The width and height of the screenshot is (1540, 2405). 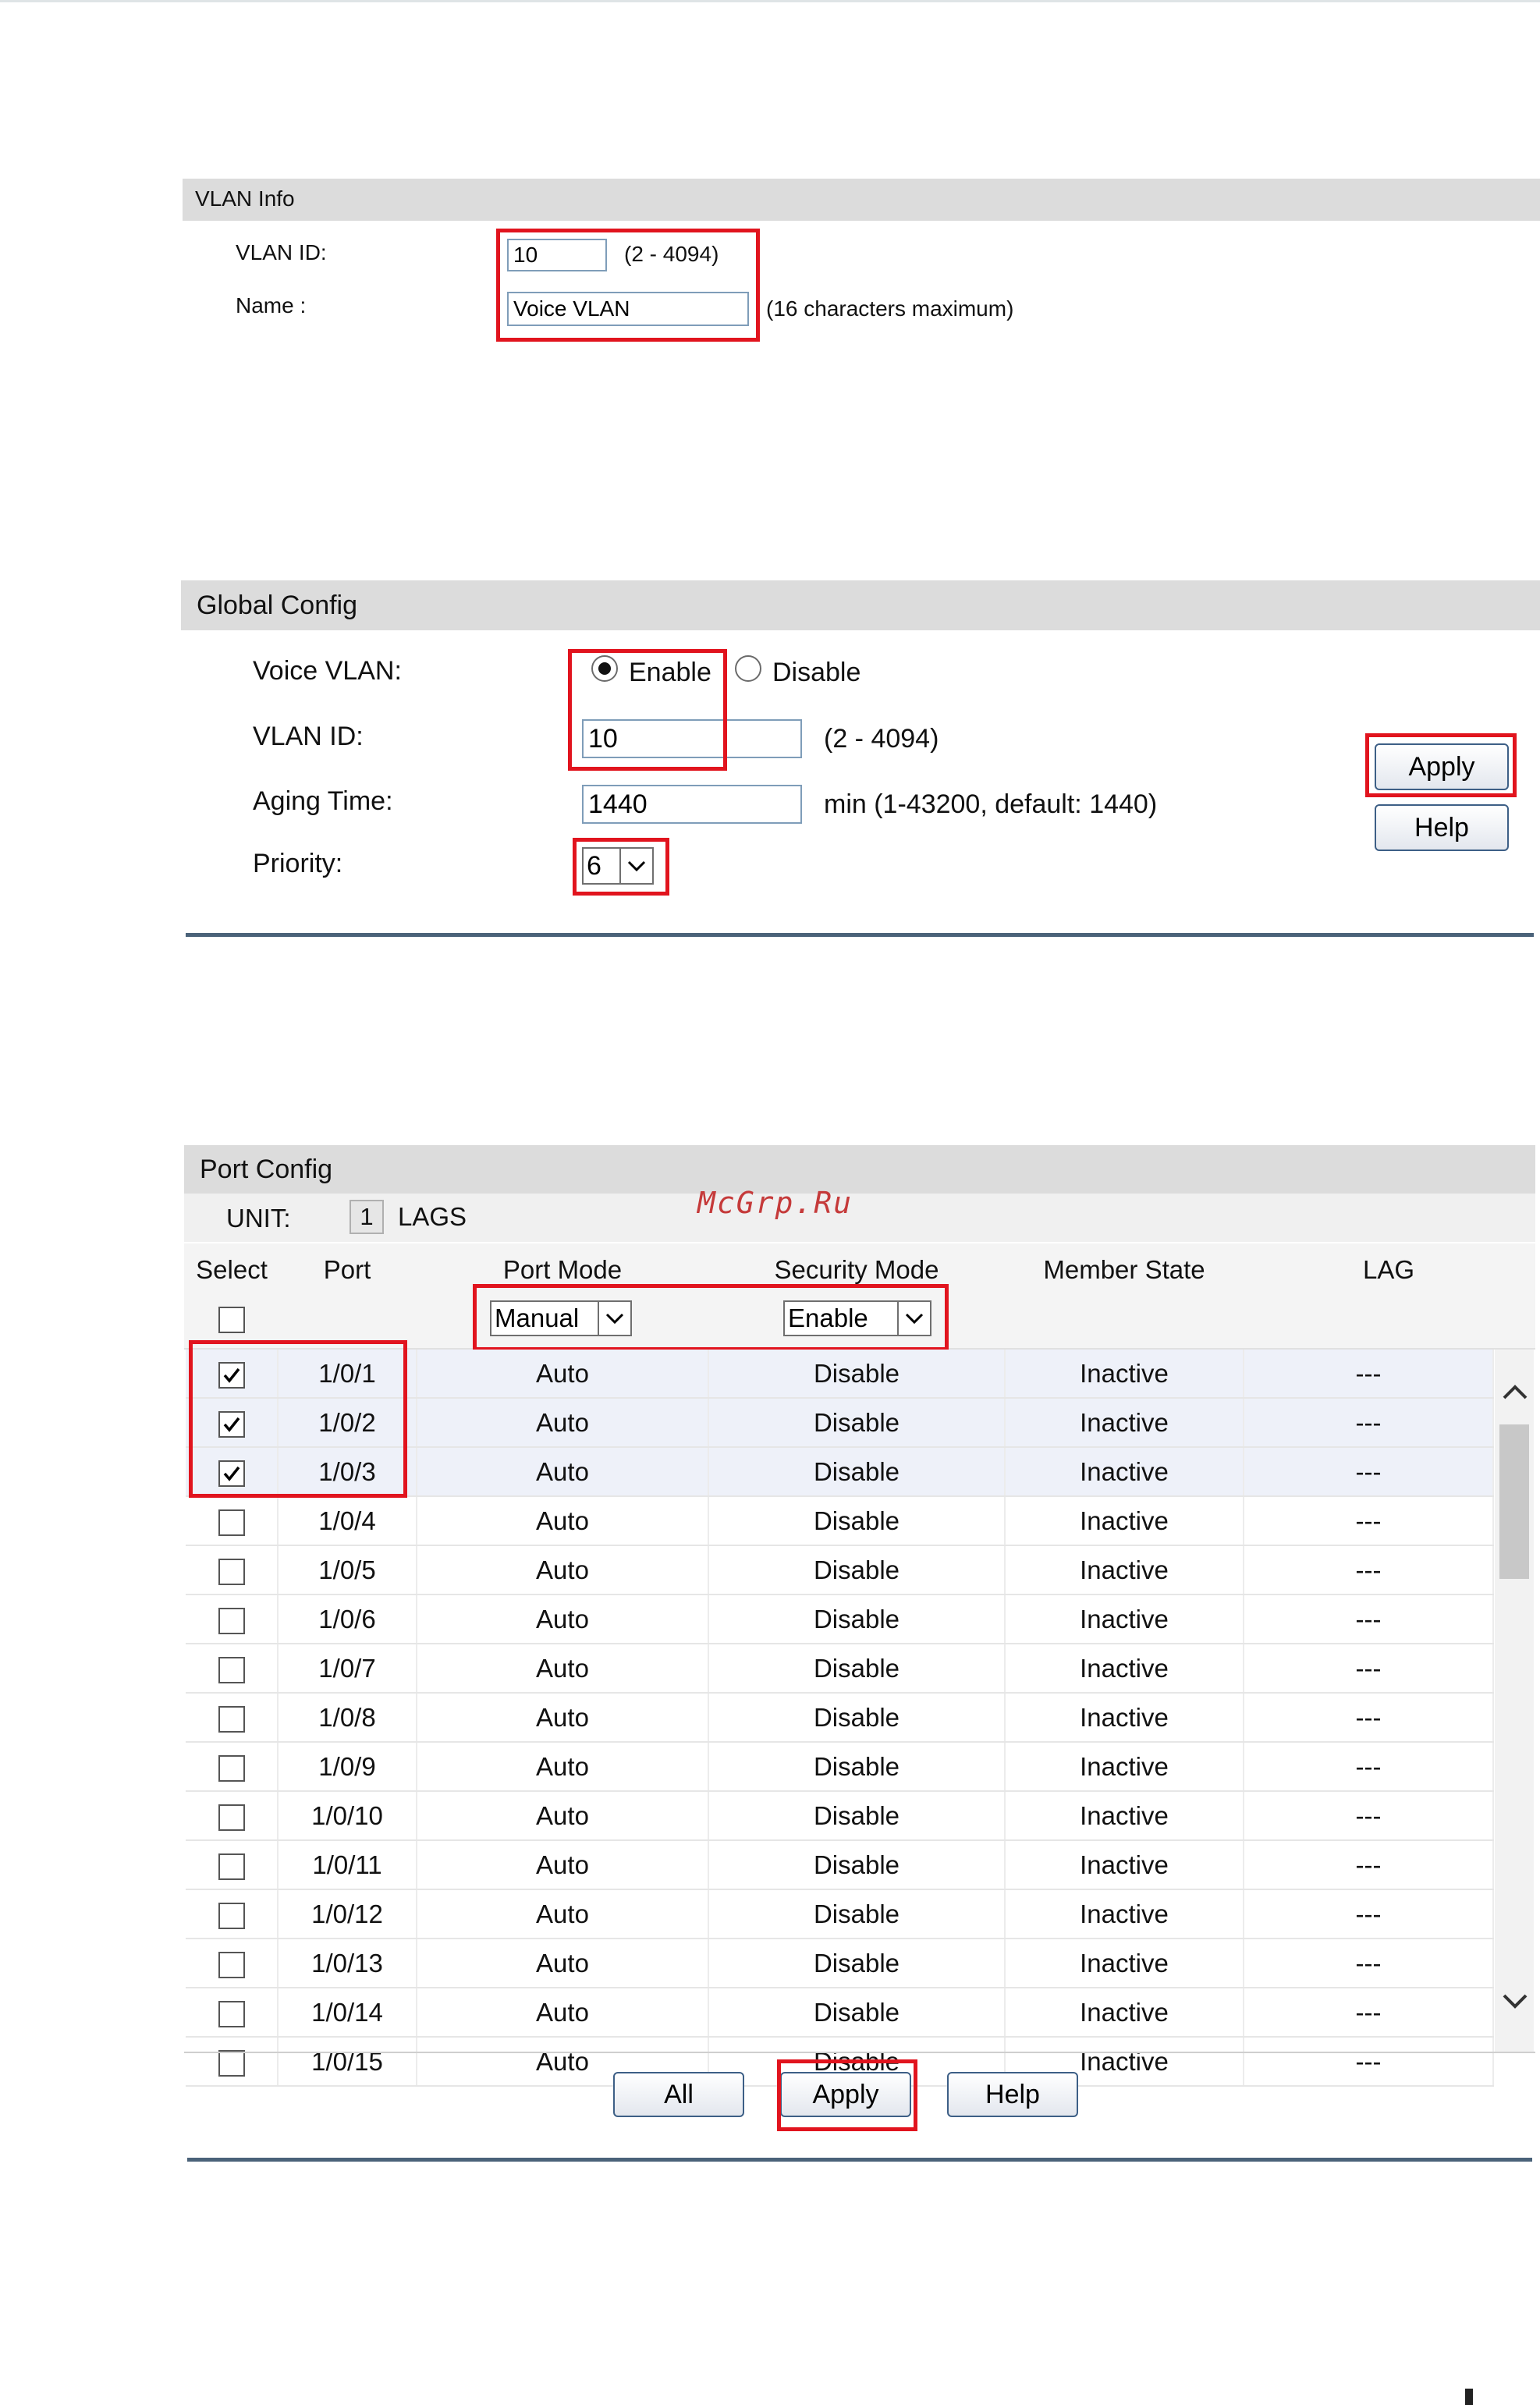 What do you see at coordinates (347, 2062) in the screenshot?
I see `port-cell: 1/0/15` at bounding box center [347, 2062].